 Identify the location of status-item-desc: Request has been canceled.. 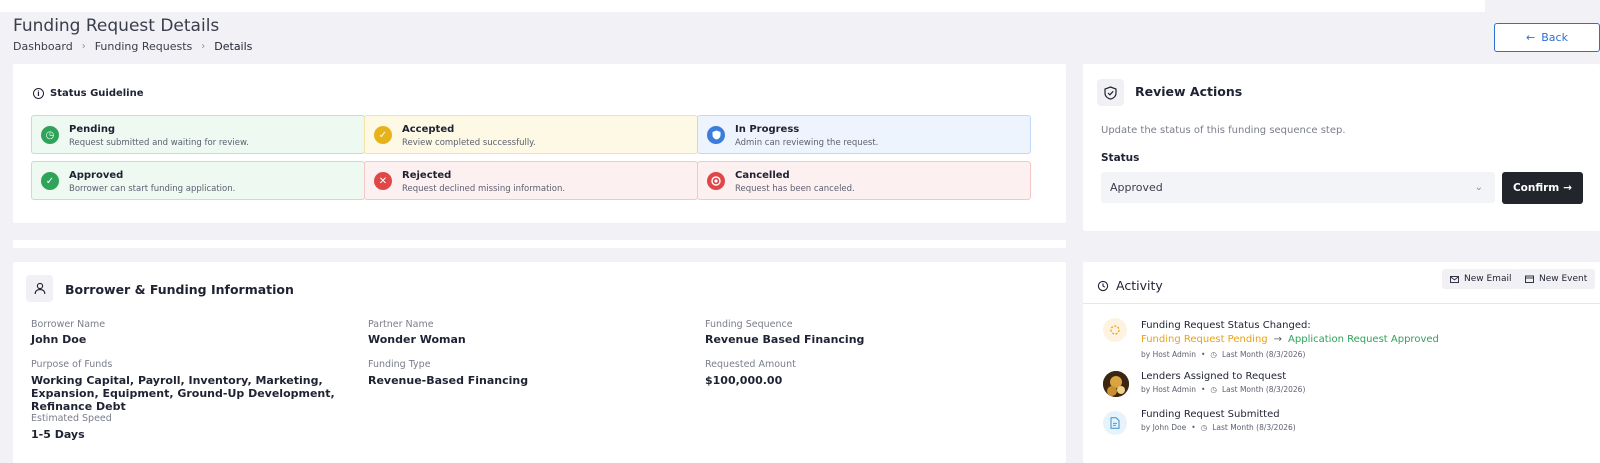
(795, 189).